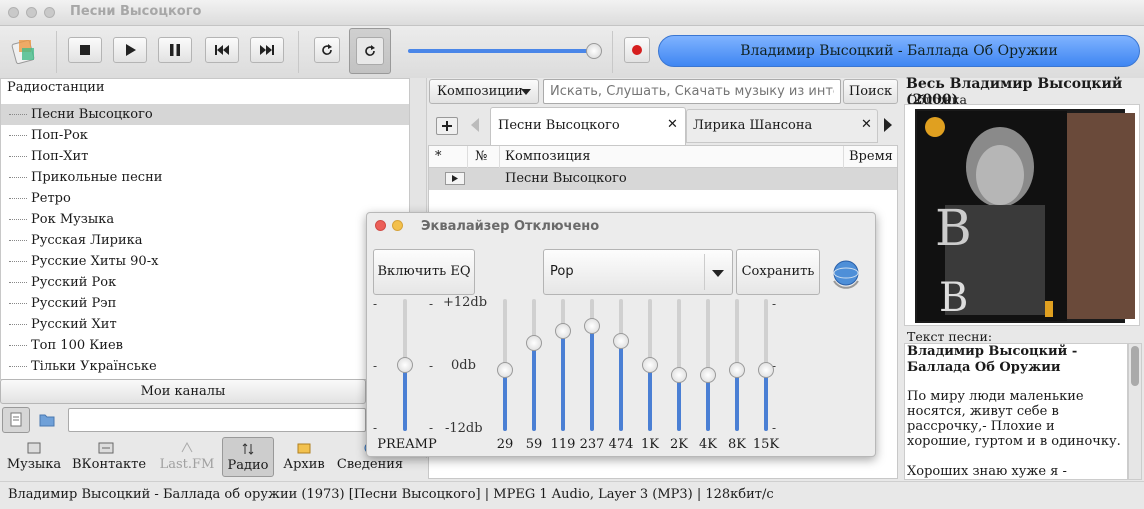 The height and width of the screenshot is (509, 1144). Describe the element at coordinates (205, 156) in the screenshot. I see `radio-station-item: Поп-Хит` at that location.